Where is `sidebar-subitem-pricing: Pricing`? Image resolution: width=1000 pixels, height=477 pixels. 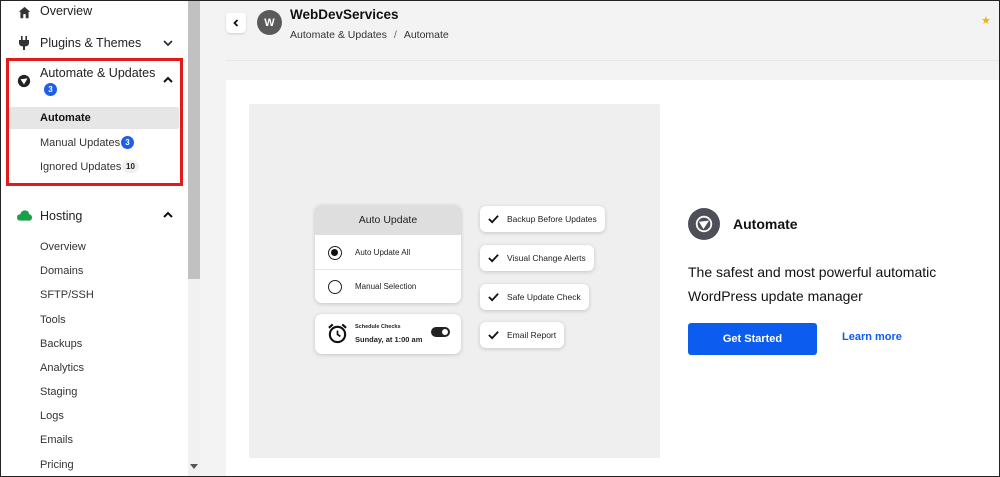 sidebar-subitem-pricing: Pricing is located at coordinates (57, 465).